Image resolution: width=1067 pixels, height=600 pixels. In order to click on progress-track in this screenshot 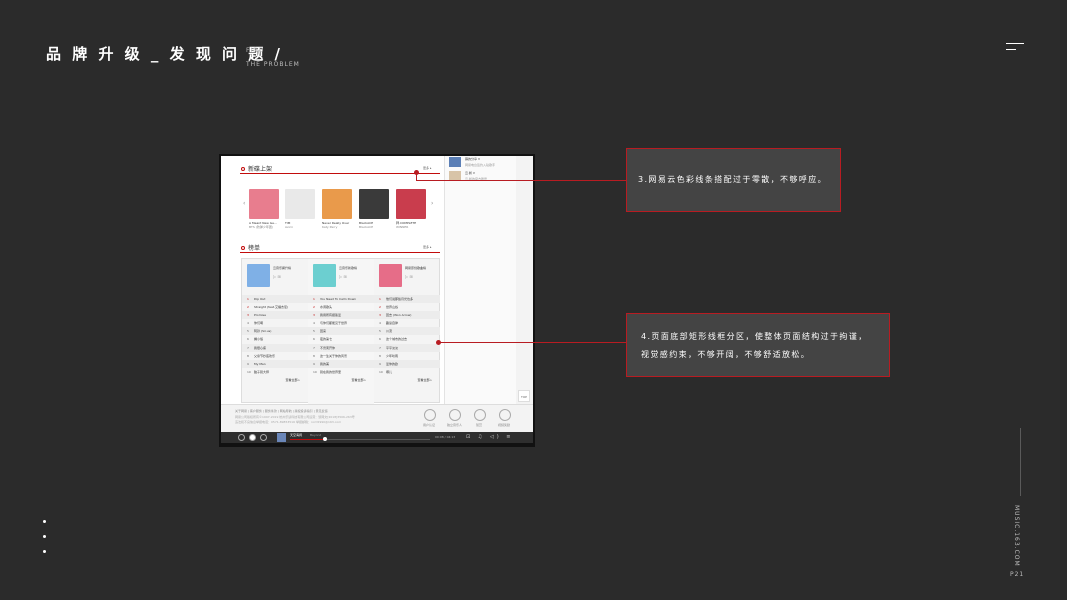, I will do `click(360, 439)`.